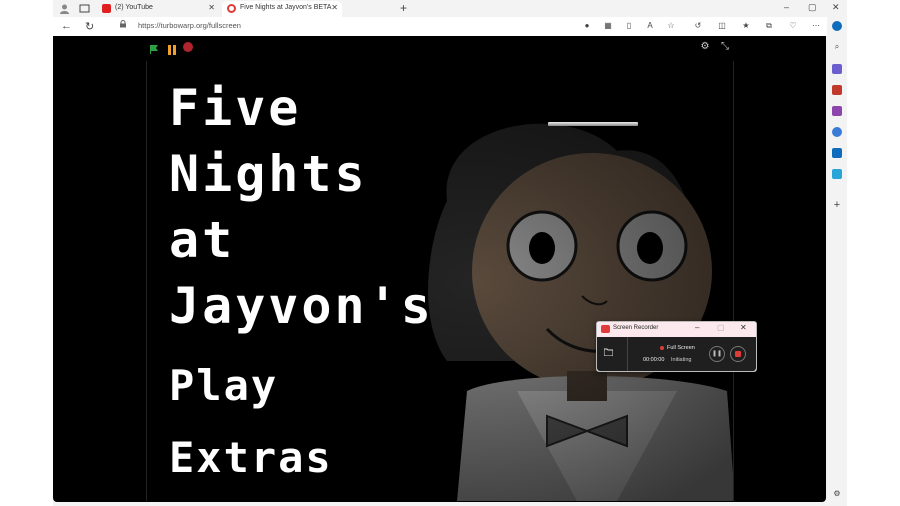 Image resolution: width=900 pixels, height=506 pixels. What do you see at coordinates (66, 26) in the screenshot?
I see `back-icon: ←` at bounding box center [66, 26].